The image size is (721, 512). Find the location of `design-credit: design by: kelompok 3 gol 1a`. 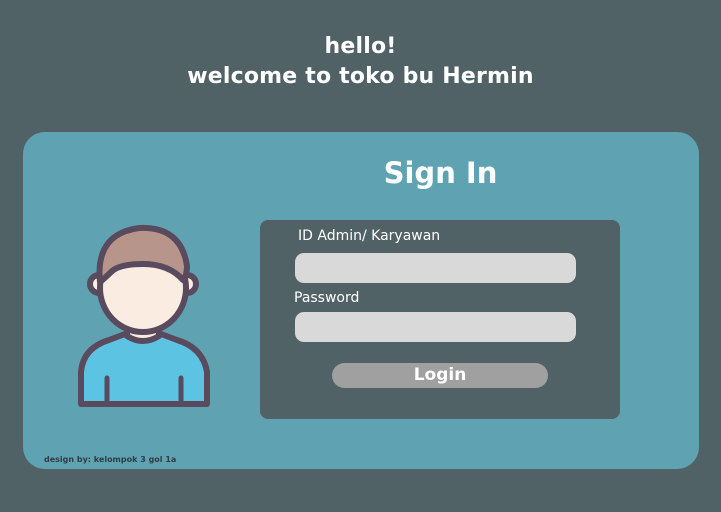

design-credit: design by: kelompok 3 gol 1a is located at coordinates (110, 459).